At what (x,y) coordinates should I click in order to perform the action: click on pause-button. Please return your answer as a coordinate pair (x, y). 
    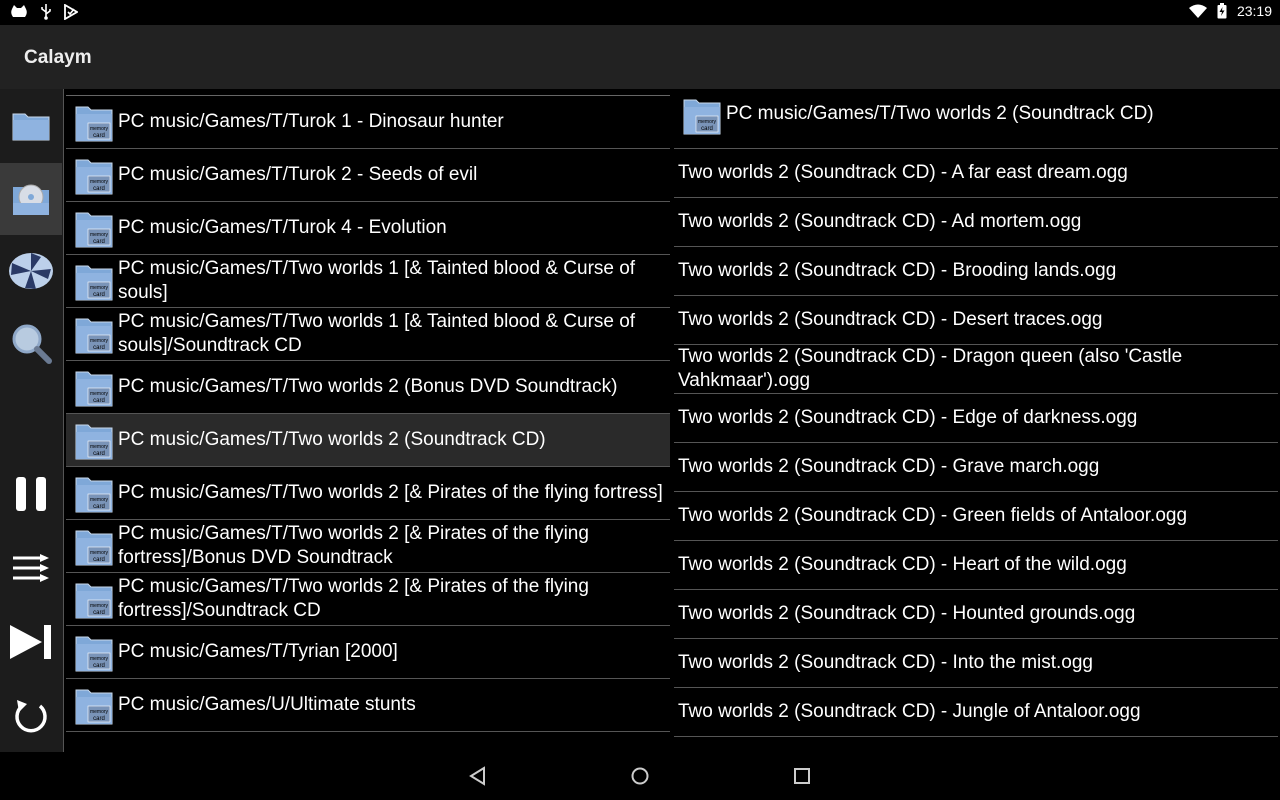
    Looking at the image, I should click on (31, 494).